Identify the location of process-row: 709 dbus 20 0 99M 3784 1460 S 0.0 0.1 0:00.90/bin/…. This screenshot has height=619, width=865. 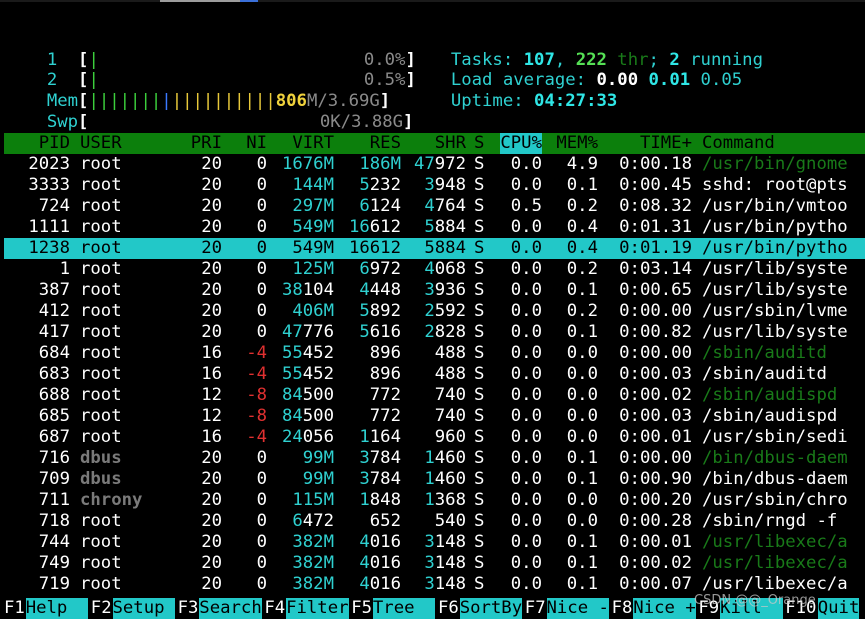
(434, 479).